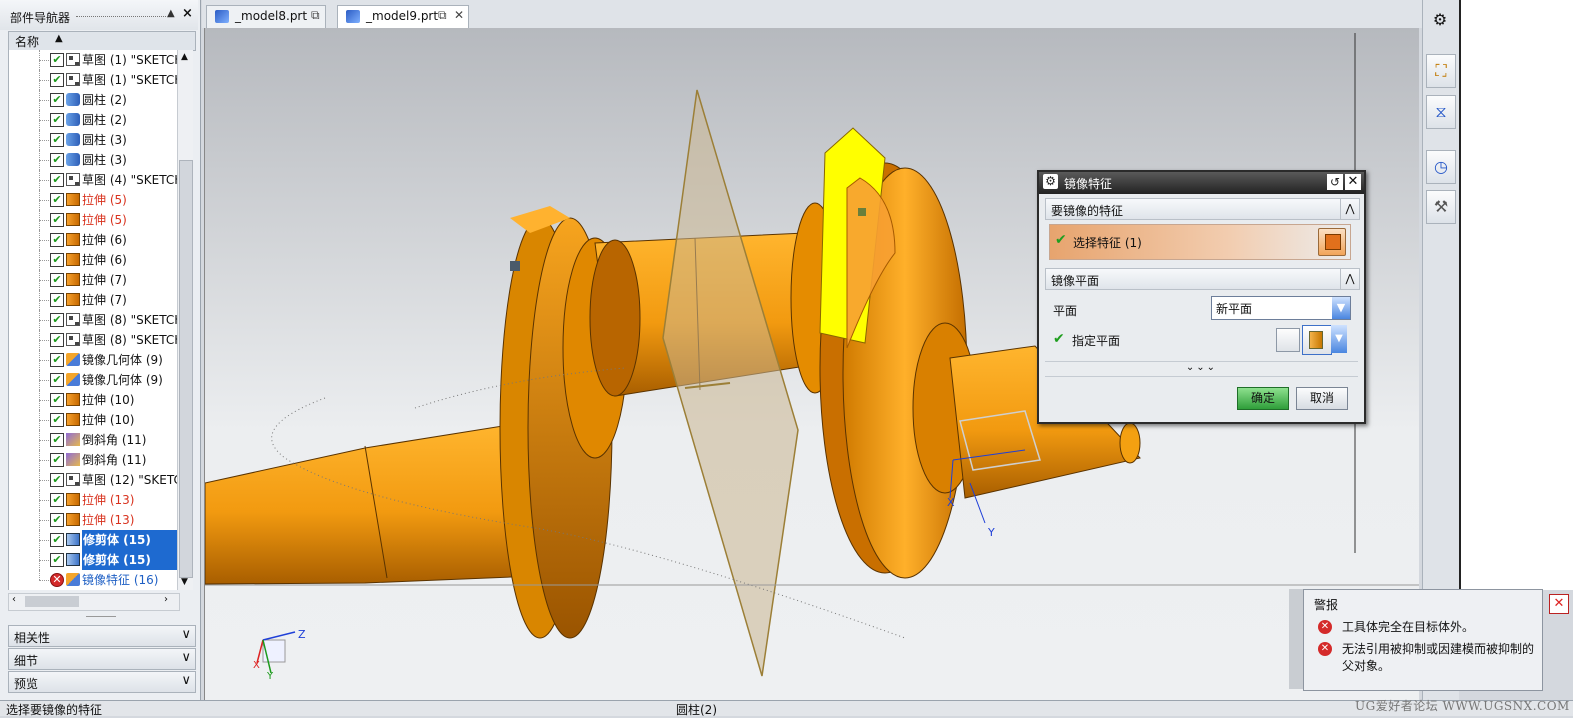  I want to click on dropdown-arrow-icon: ▼, so click(1341, 308).